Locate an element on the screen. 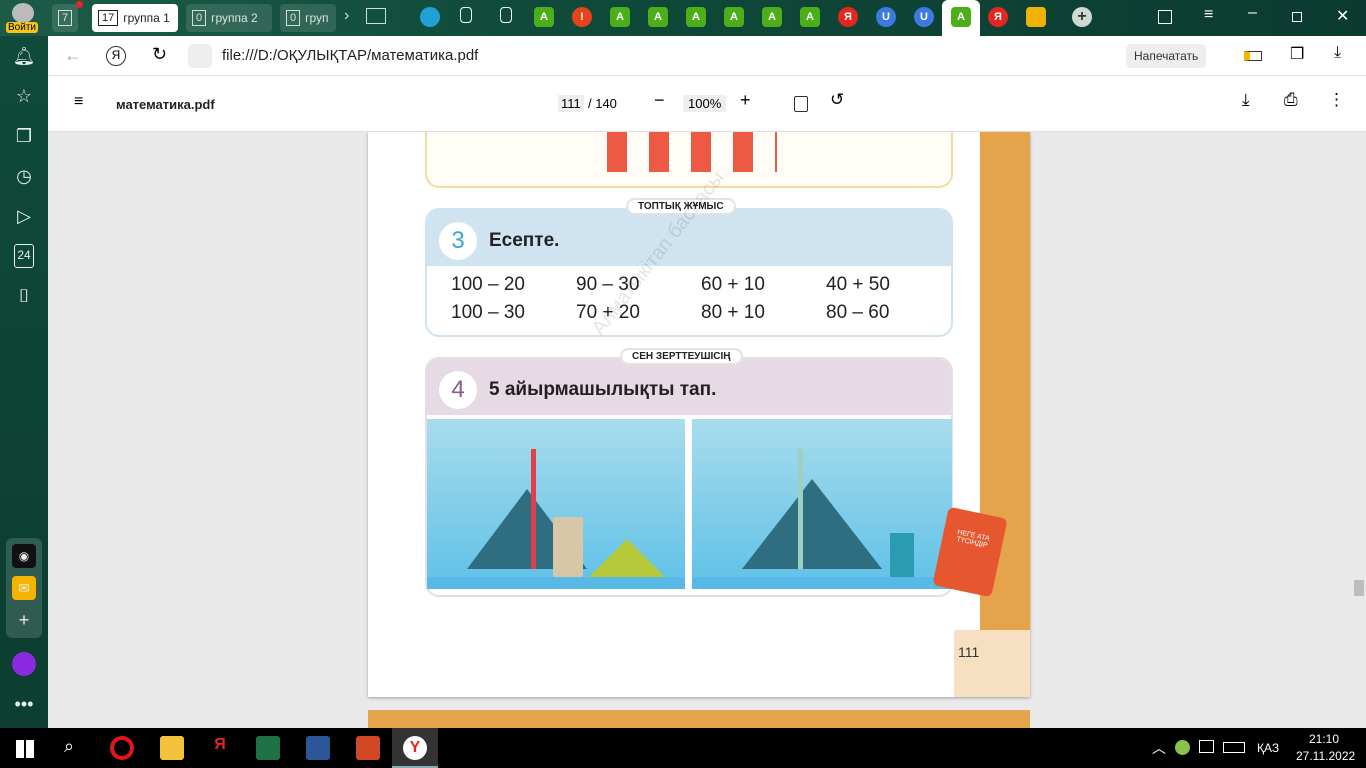 This screenshot has width=1366, height=768. restore-icon is located at coordinates (1297, 17).